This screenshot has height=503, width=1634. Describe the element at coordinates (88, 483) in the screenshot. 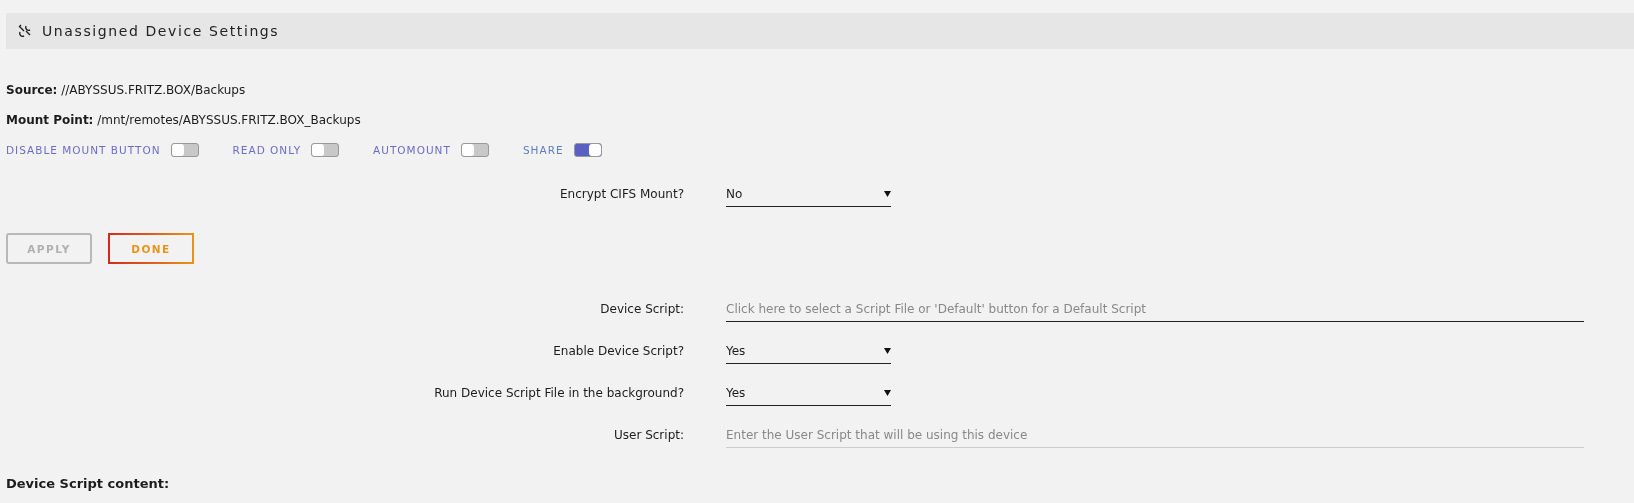

I see `section-heading: Device Script content:` at that location.